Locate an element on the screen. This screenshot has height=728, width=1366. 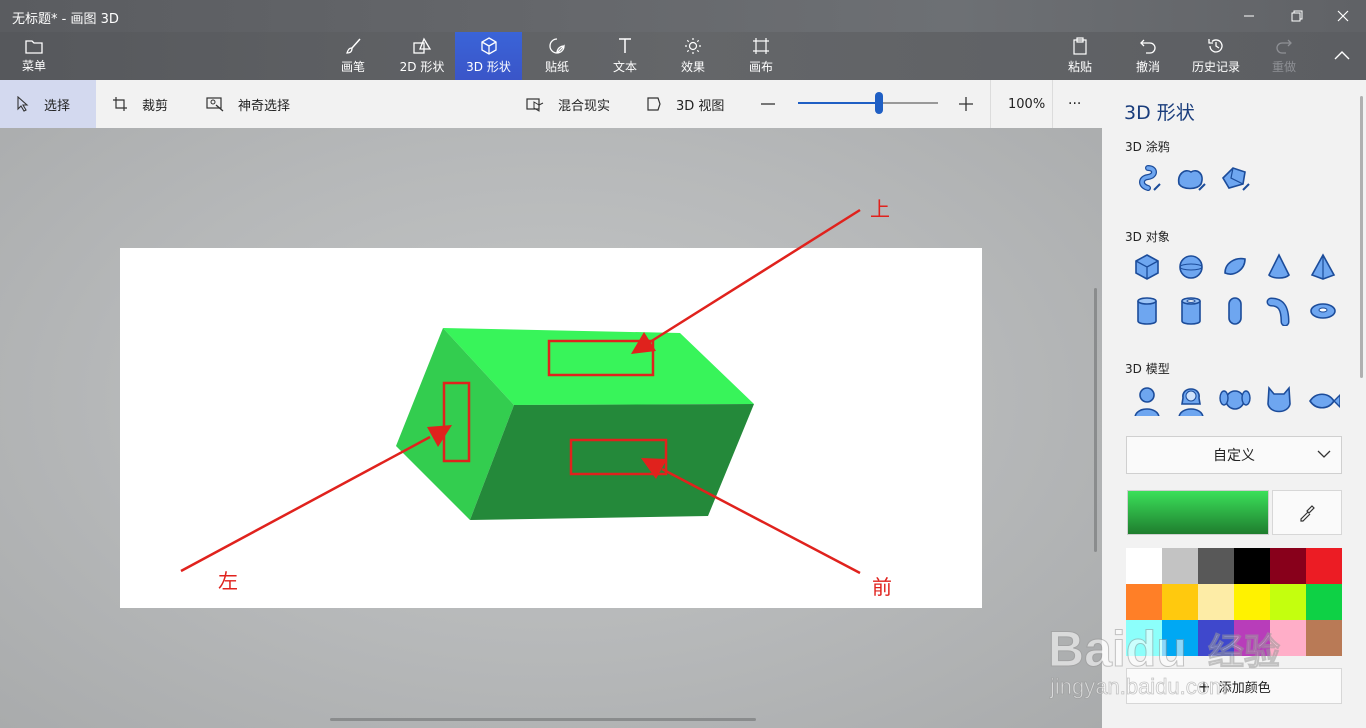
tab-stickers: 贴纸 is located at coordinates (557, 56).